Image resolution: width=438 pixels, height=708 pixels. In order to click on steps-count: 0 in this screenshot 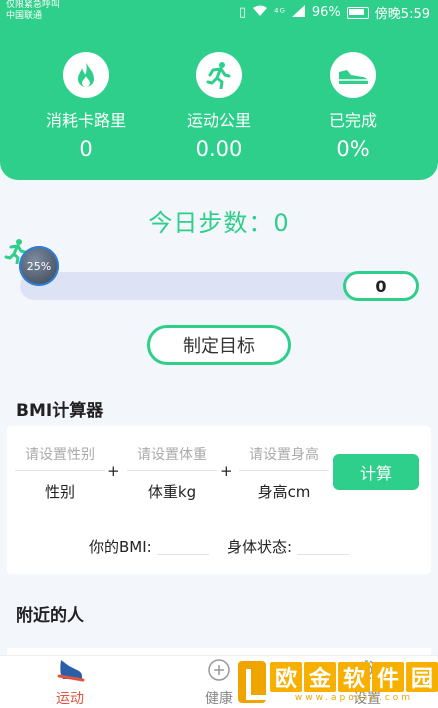, I will do `click(381, 286)`.